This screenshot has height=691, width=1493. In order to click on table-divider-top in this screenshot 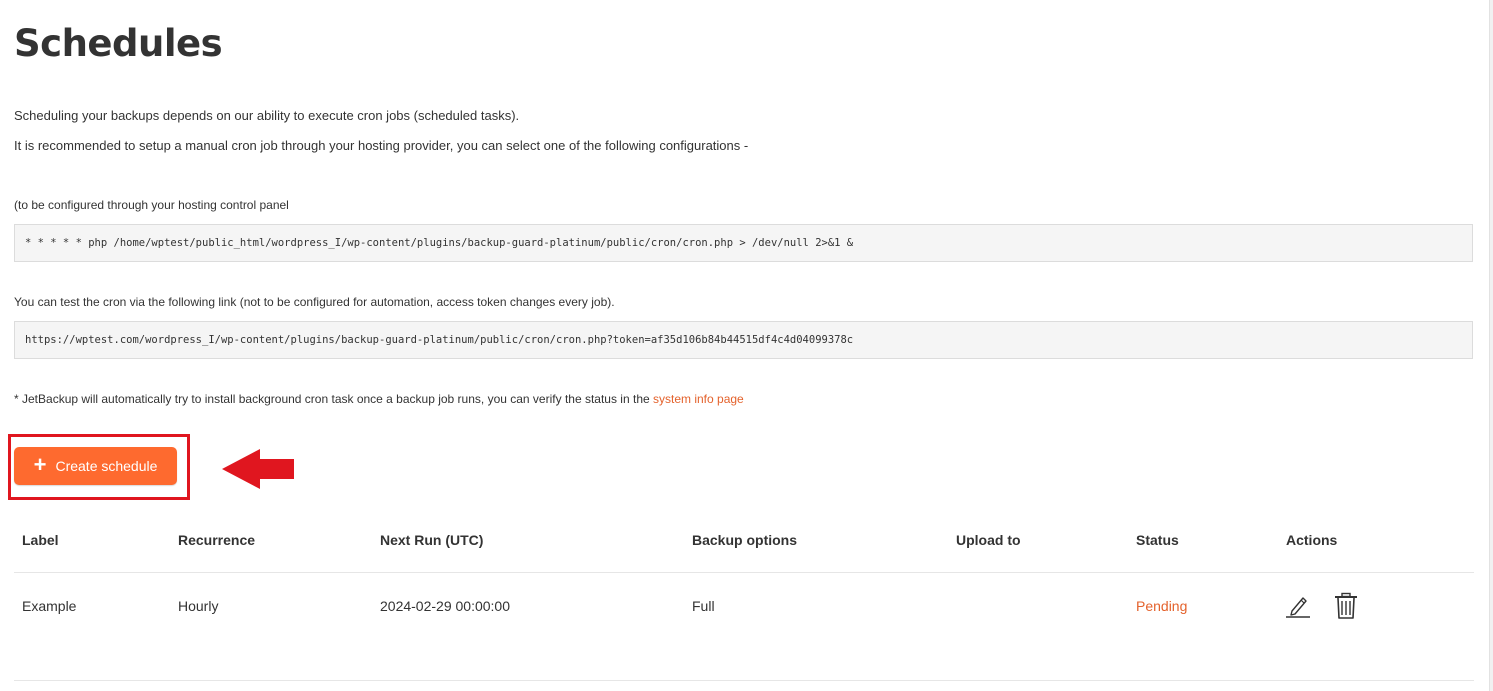, I will do `click(744, 572)`.